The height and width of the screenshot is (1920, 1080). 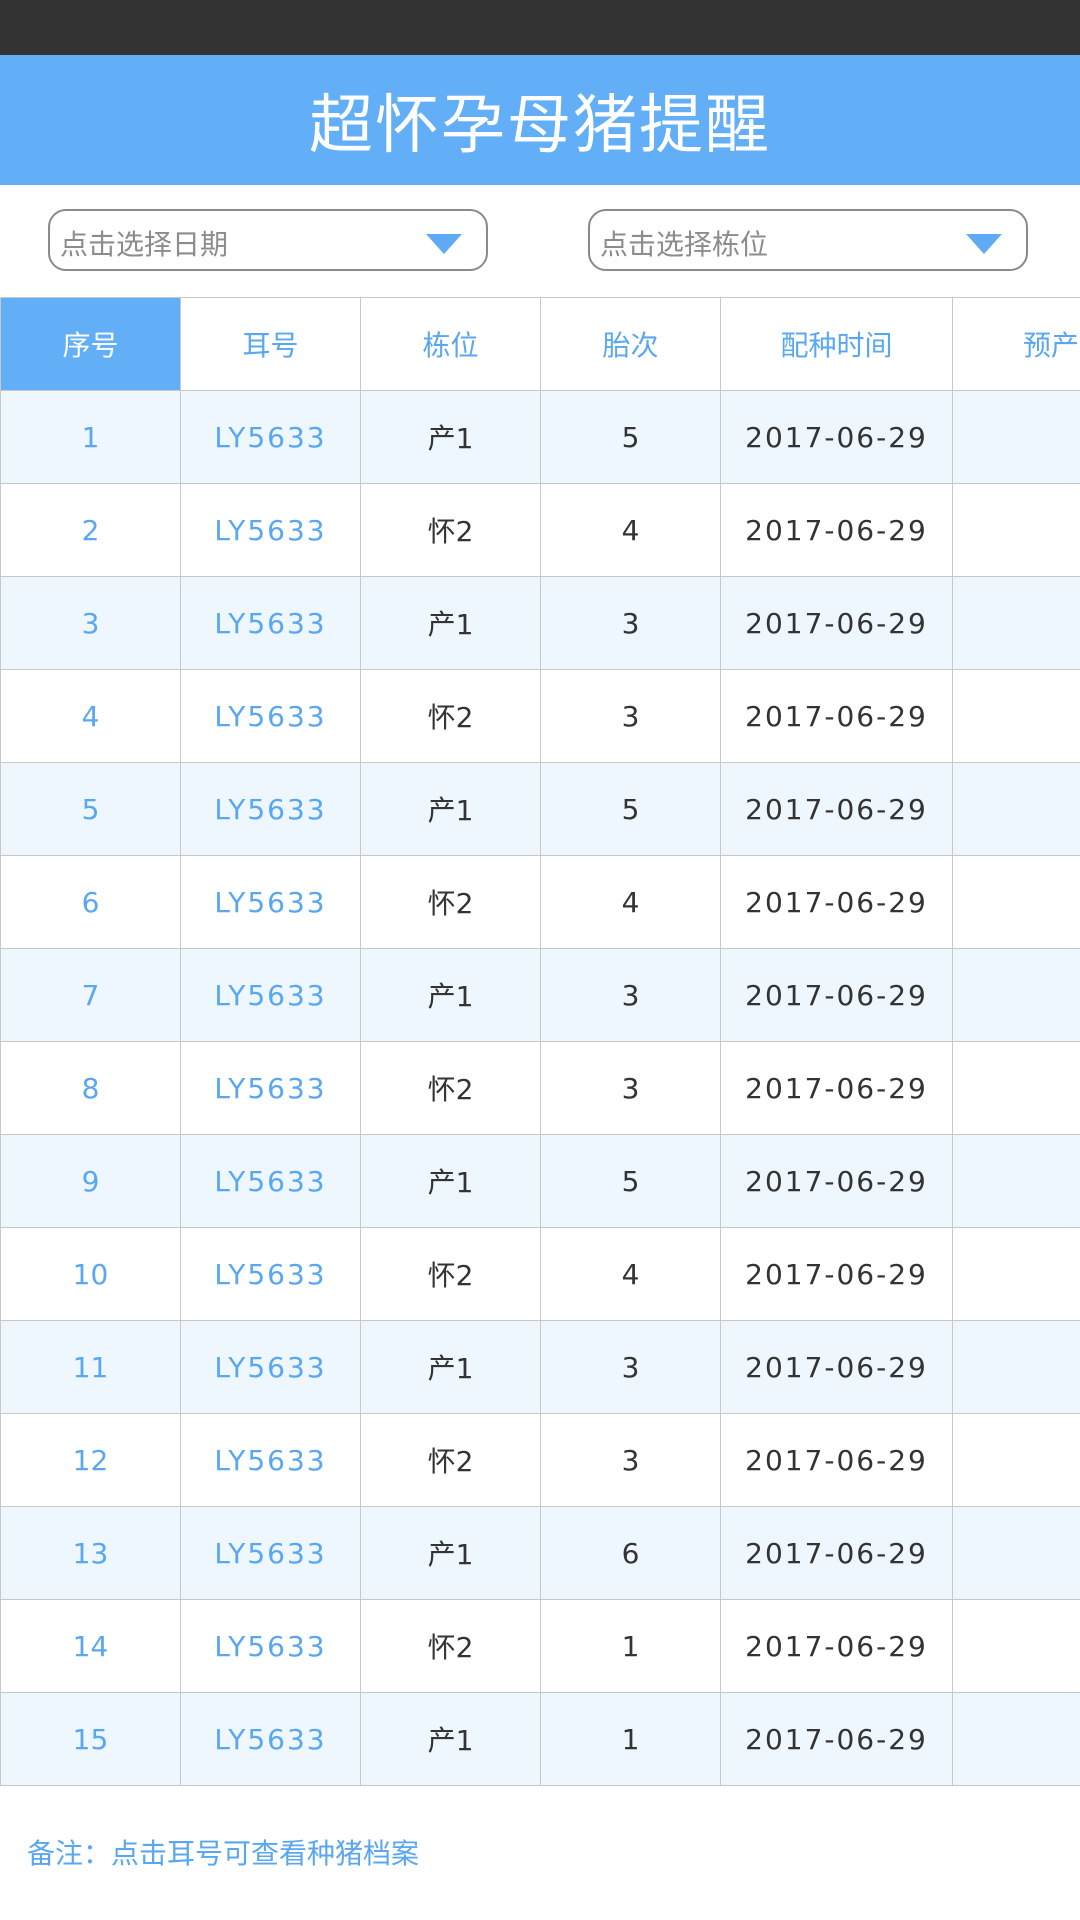 I want to click on table-row: 14 LY5633 怀2 1 2017-06-29, so click(x=540, y=1646).